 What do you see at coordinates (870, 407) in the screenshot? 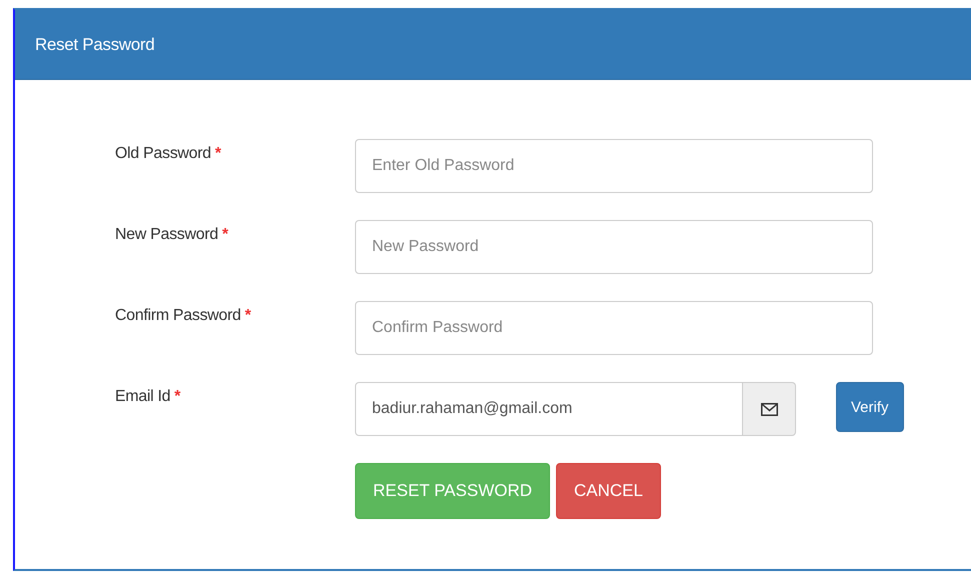
I see `verify-button: Verify` at bounding box center [870, 407].